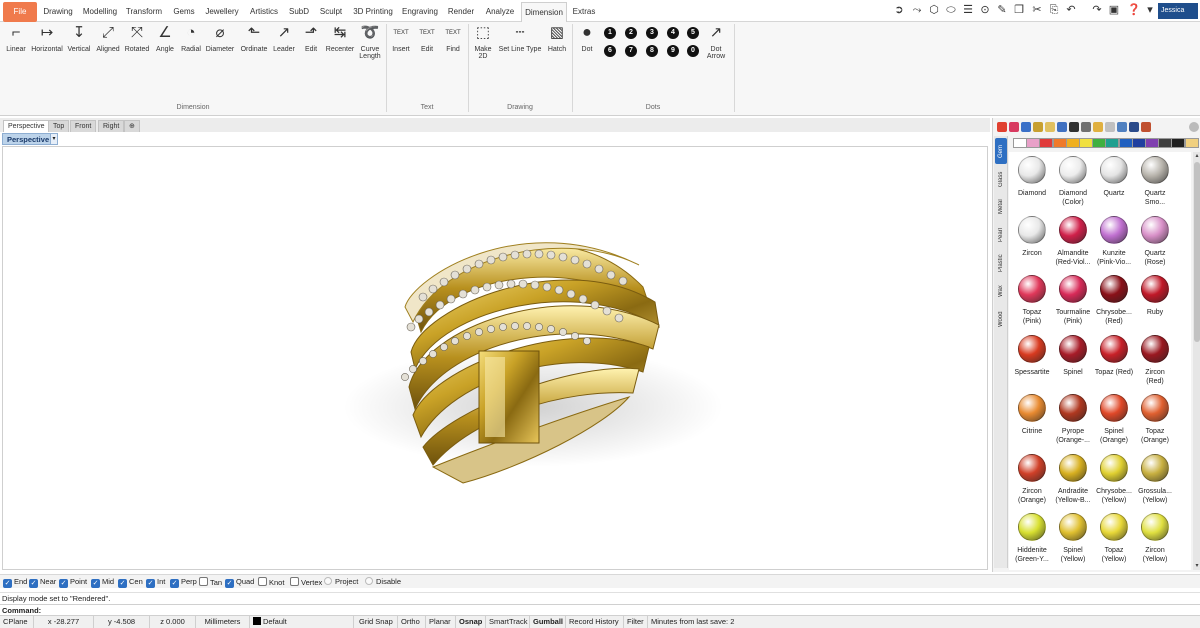 The height and width of the screenshot is (628, 1200). Describe the element at coordinates (500, 12) in the screenshot. I see `tab-analyze: Analyze` at that location.